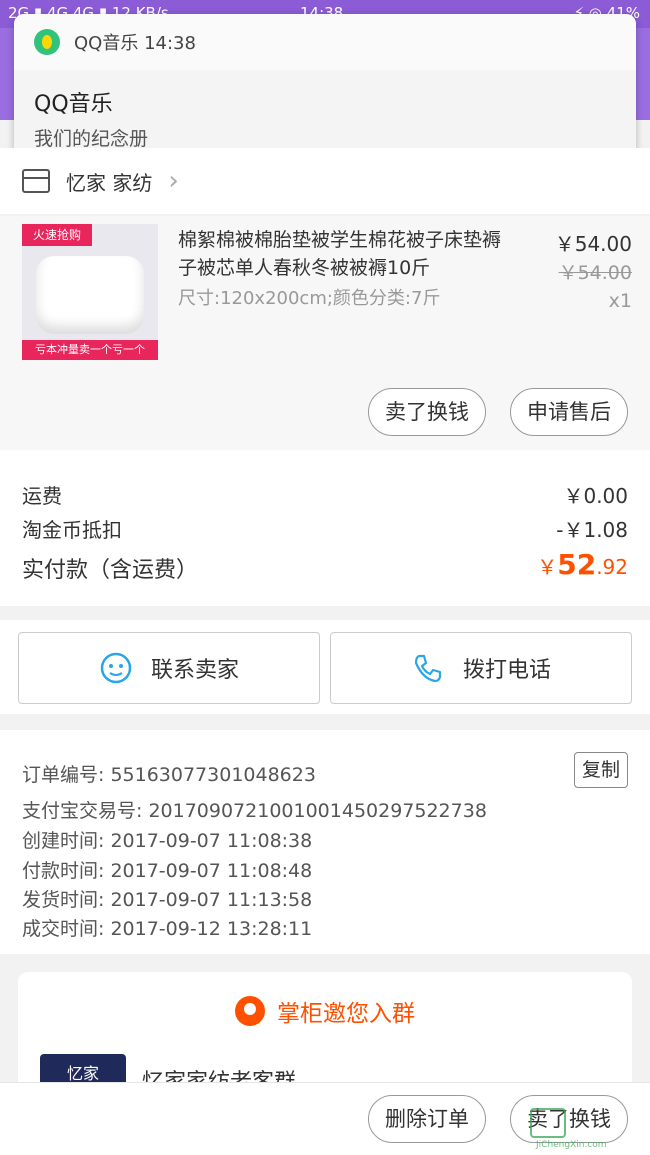 The height and width of the screenshot is (1155, 650). I want to click on notification-card: QQ音乐 14:38 QQ音乐 我们的纪念册, so click(325, 89).